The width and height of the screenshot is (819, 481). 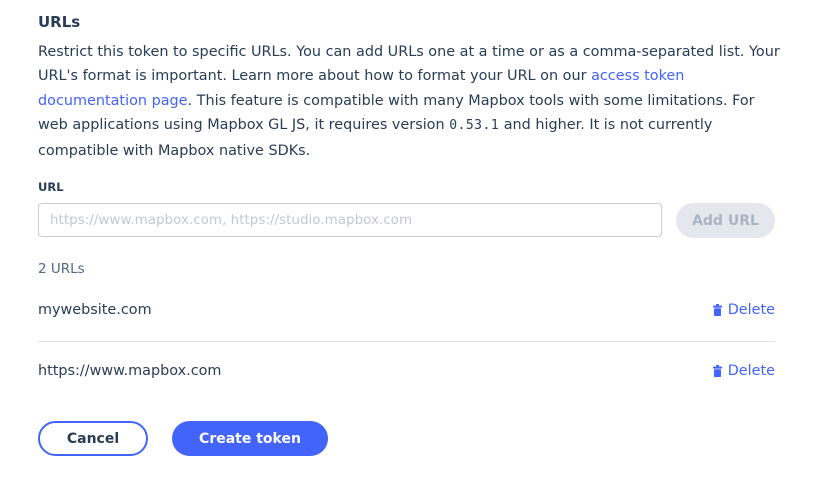 What do you see at coordinates (250, 438) in the screenshot?
I see `create-token-button: Create token` at bounding box center [250, 438].